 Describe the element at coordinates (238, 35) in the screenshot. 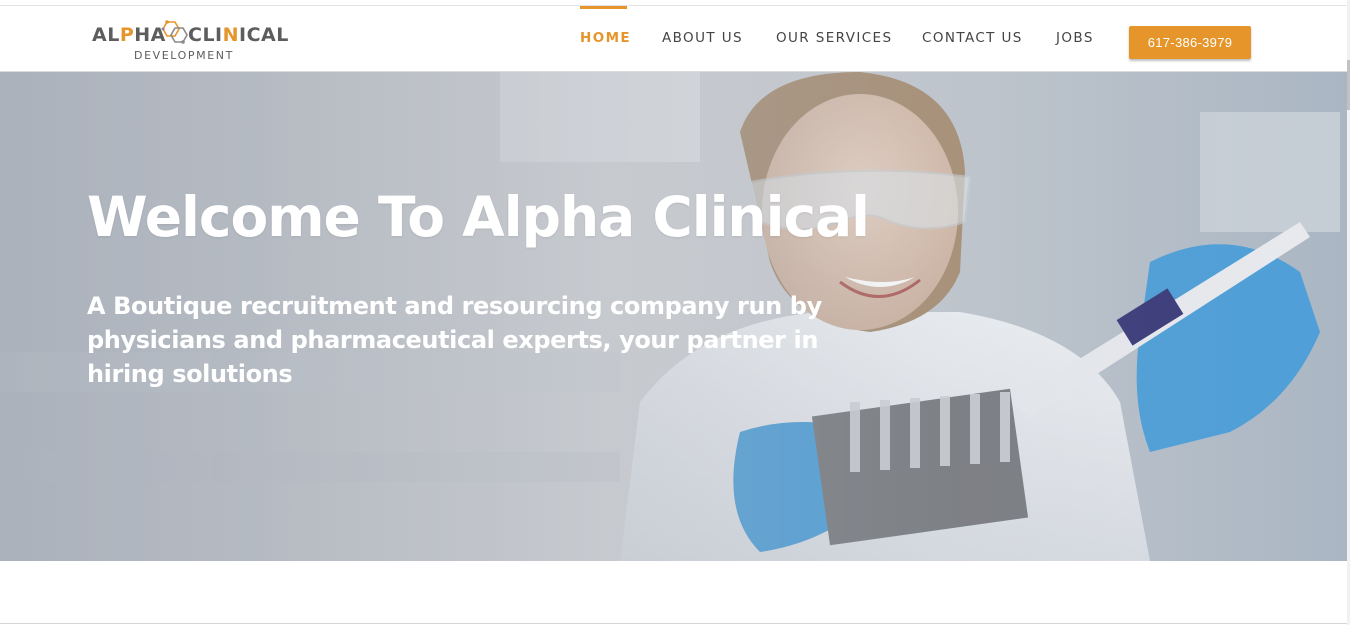

I see `logo-word-right: CLINICAL` at that location.